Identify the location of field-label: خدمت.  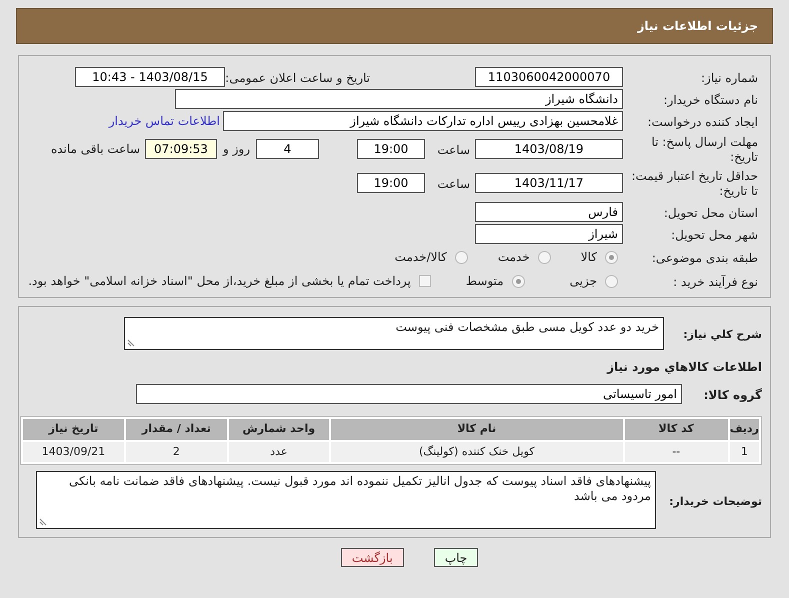
(514, 257).